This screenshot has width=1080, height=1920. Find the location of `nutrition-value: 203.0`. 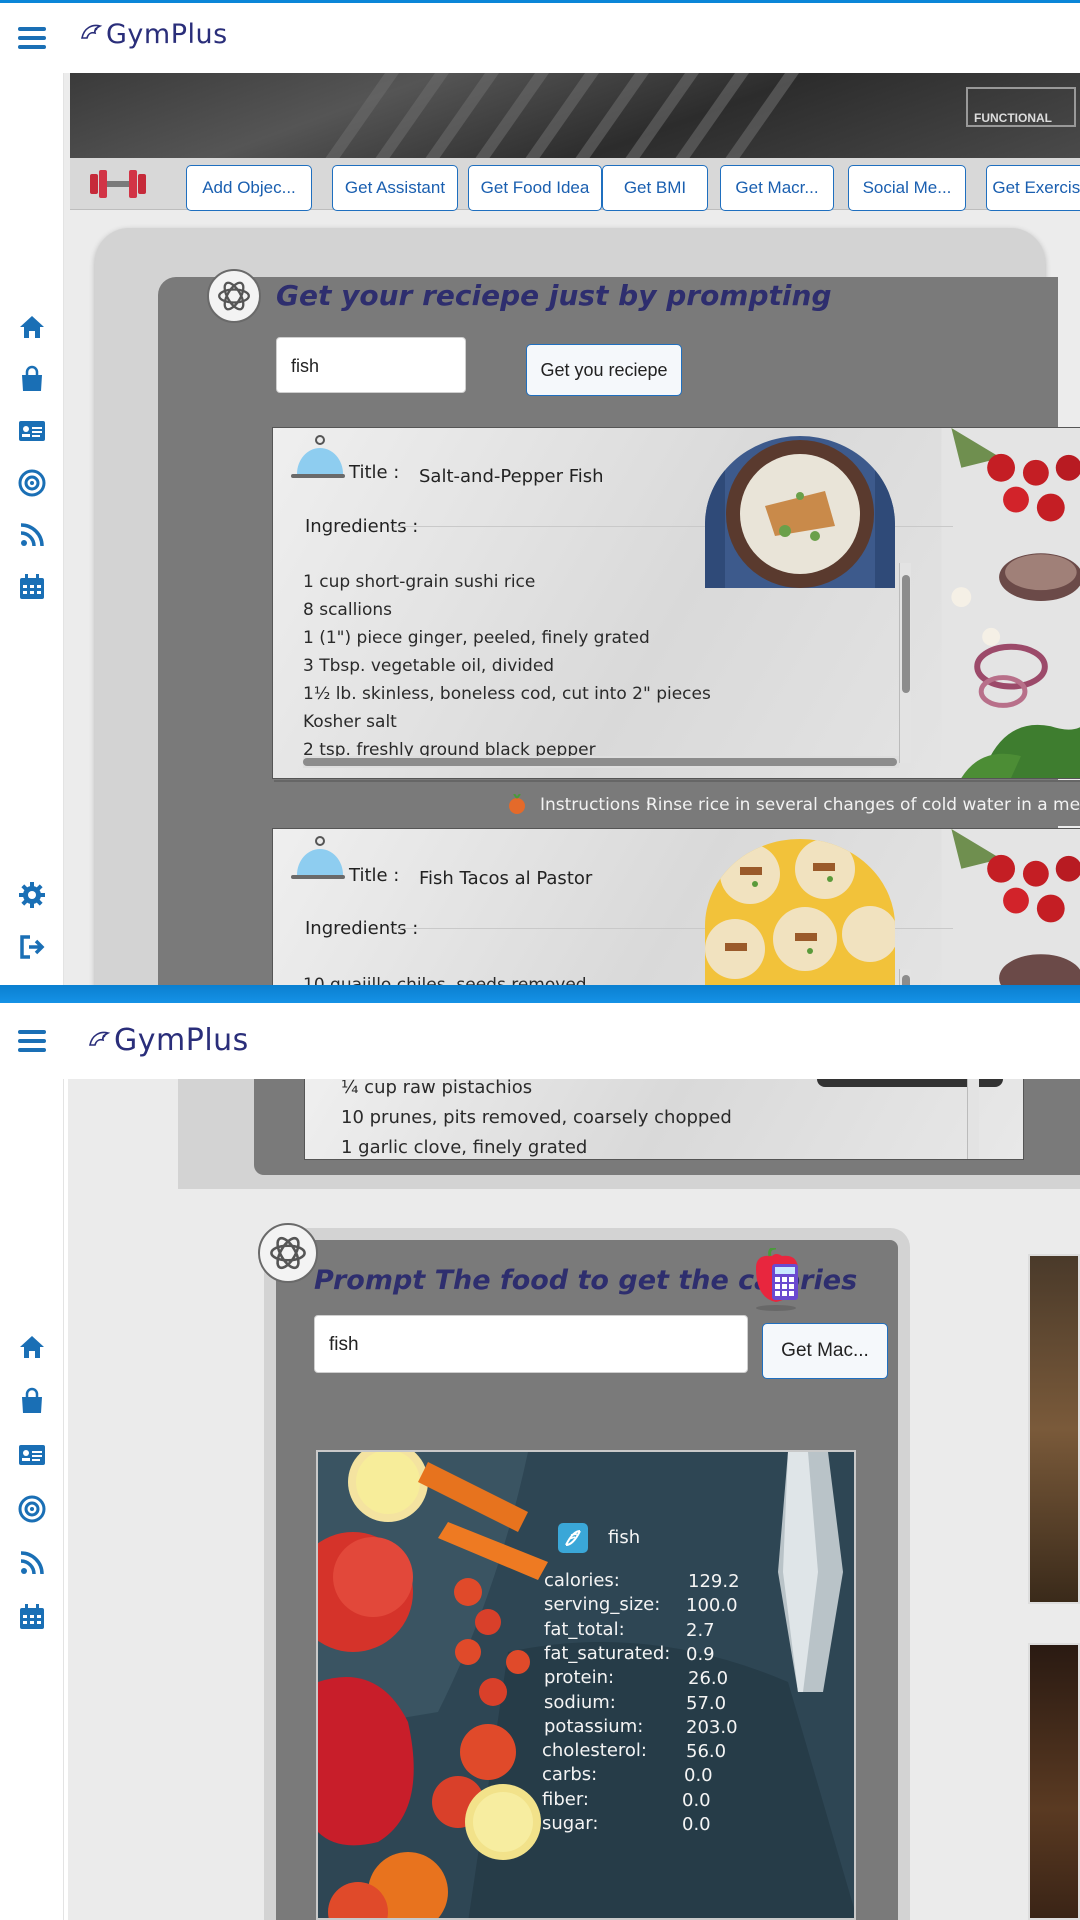

nutrition-value: 203.0 is located at coordinates (712, 1727).